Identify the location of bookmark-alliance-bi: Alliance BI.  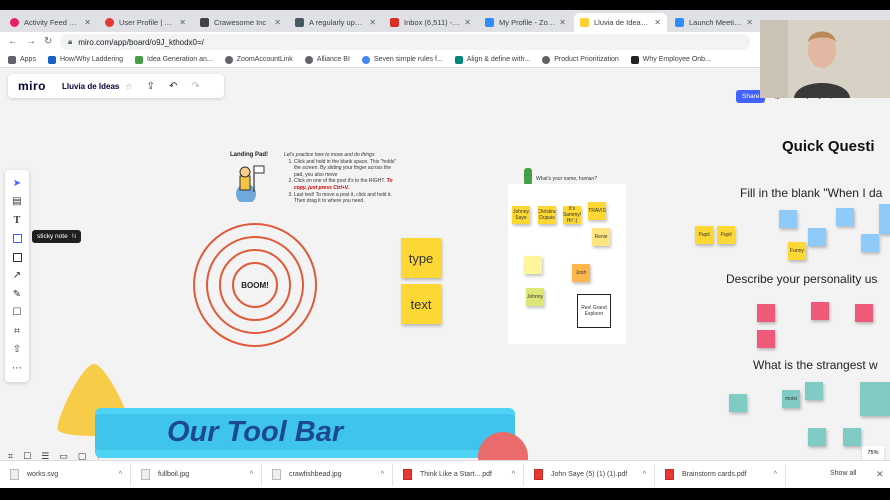
(327, 59).